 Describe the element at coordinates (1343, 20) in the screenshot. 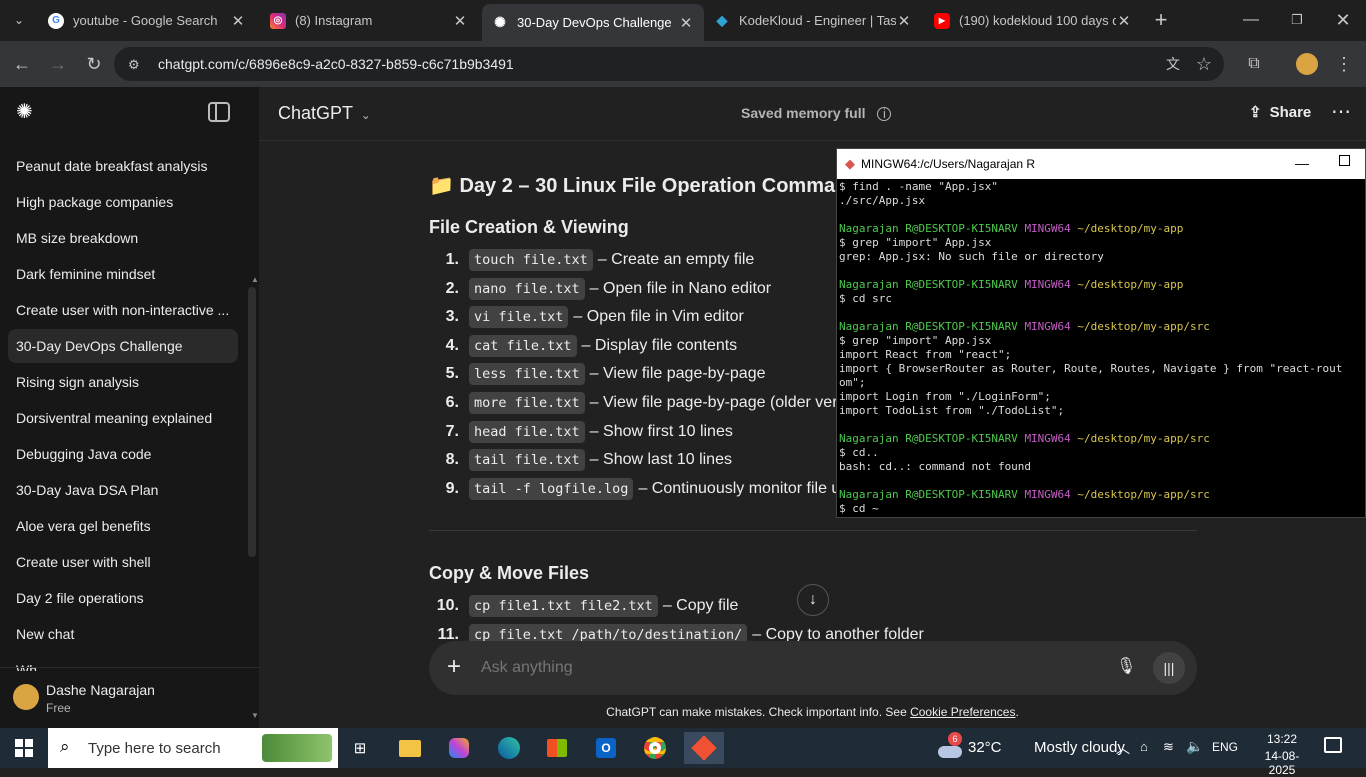

I see `close-window-button: ✕` at that location.